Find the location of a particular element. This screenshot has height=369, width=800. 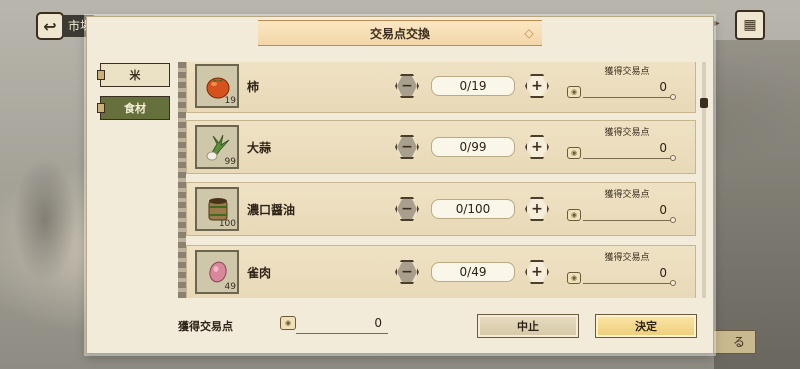

tab-label: 食材 is located at coordinates (135, 108).